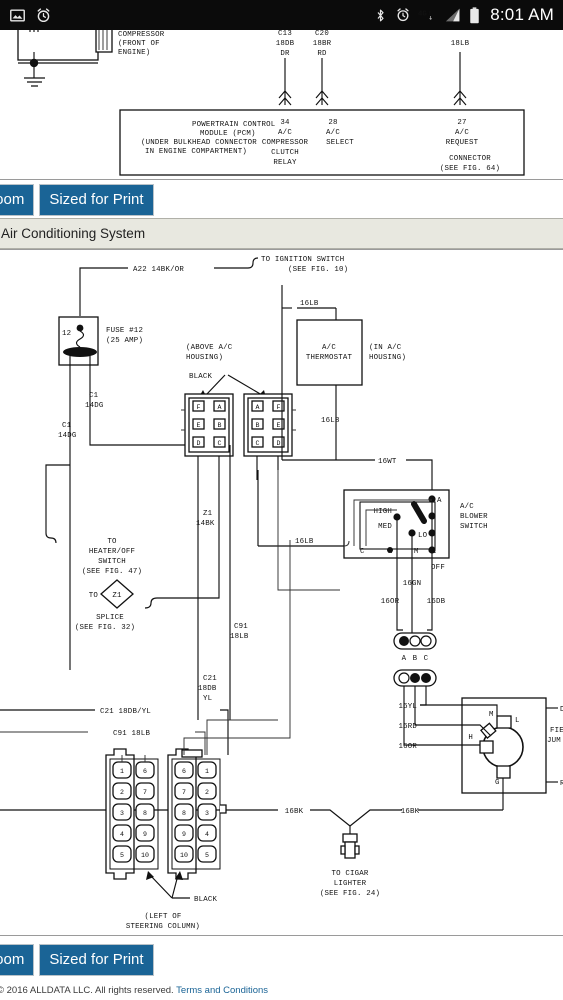 This screenshot has width=563, height=1000. I want to click on zoom-button: Zoom, so click(17, 199).